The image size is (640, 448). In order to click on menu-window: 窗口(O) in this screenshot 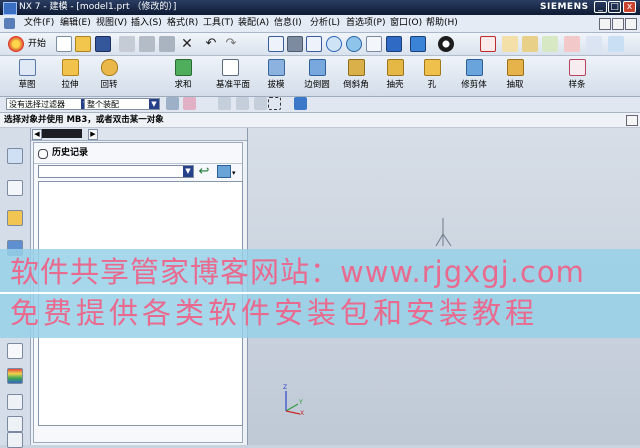, I will do `click(406, 23)`.